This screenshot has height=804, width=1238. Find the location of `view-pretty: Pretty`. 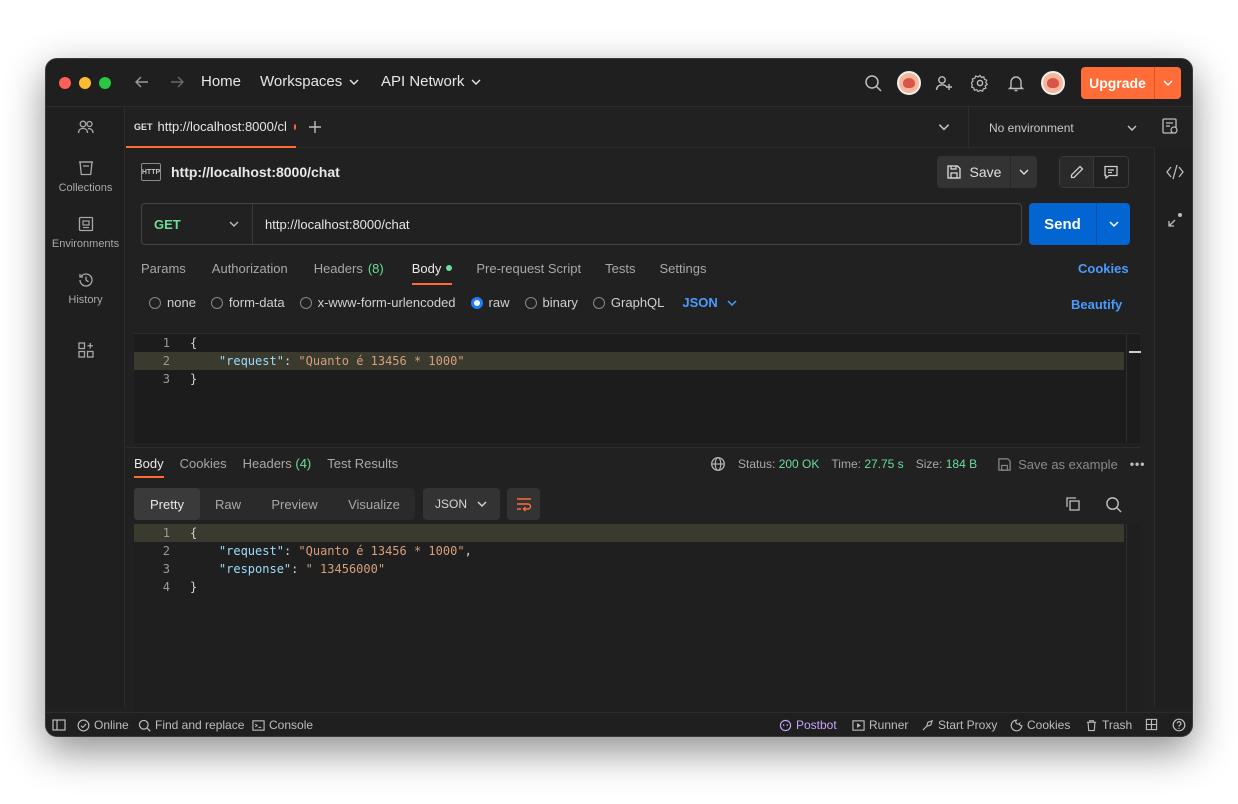

view-pretty: Pretty is located at coordinates (167, 504).